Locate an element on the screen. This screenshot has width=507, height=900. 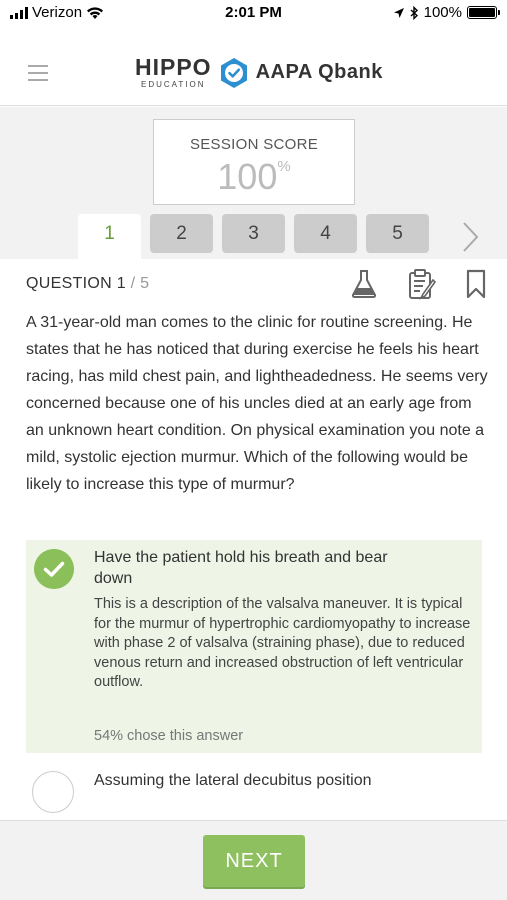
session-score-value: 100% is located at coordinates (254, 177).